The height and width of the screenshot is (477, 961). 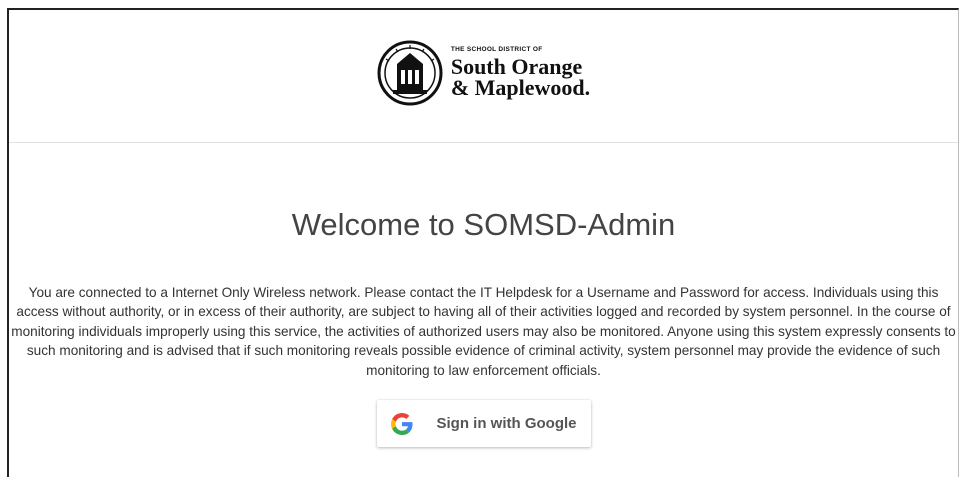 I want to click on google-sign-in-button: Sign in with Google, so click(x=483, y=424).